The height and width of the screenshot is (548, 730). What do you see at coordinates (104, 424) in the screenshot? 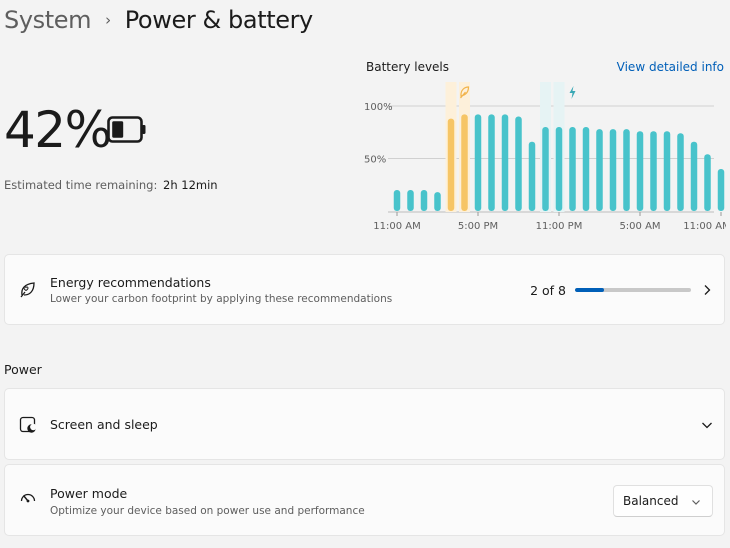
I see `screen-and-sleep-title: Screen and sleep` at bounding box center [104, 424].